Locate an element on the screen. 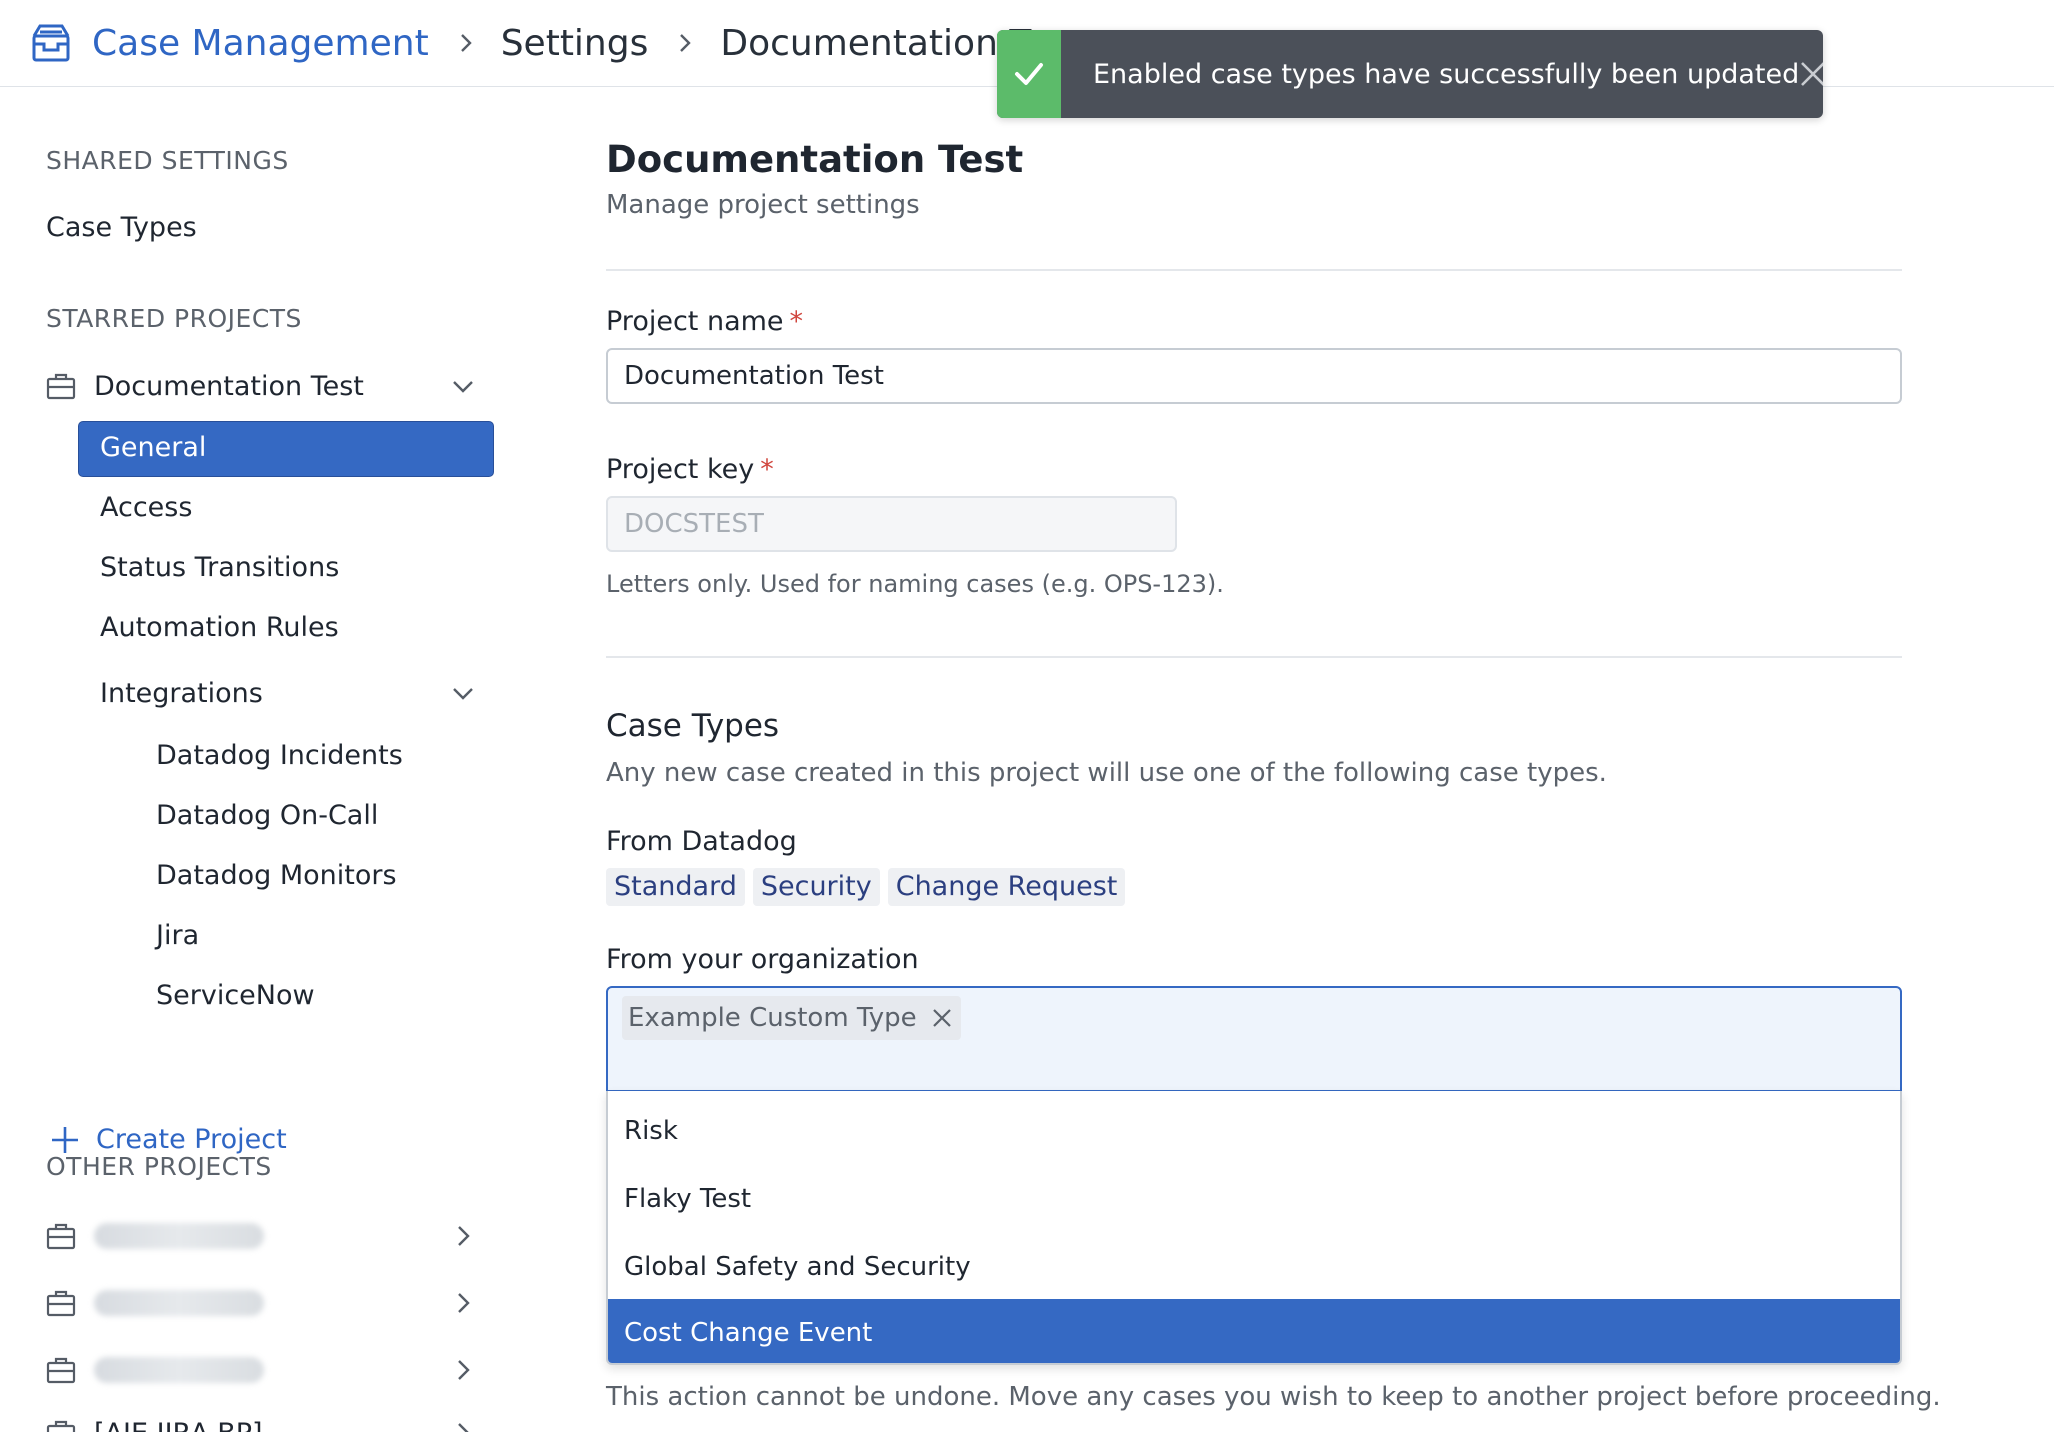  breadcrumb-settings: Settings is located at coordinates (575, 43).